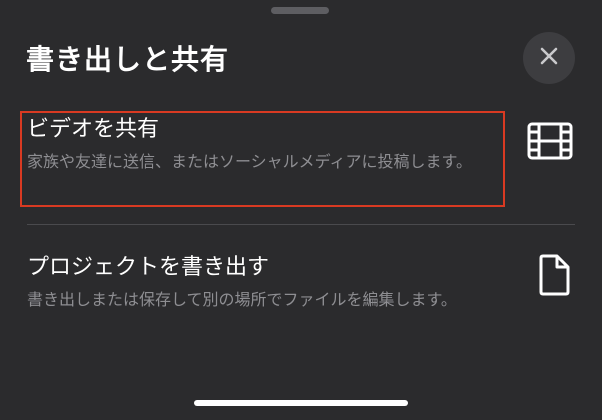  I want to click on close-button, so click(549, 58).